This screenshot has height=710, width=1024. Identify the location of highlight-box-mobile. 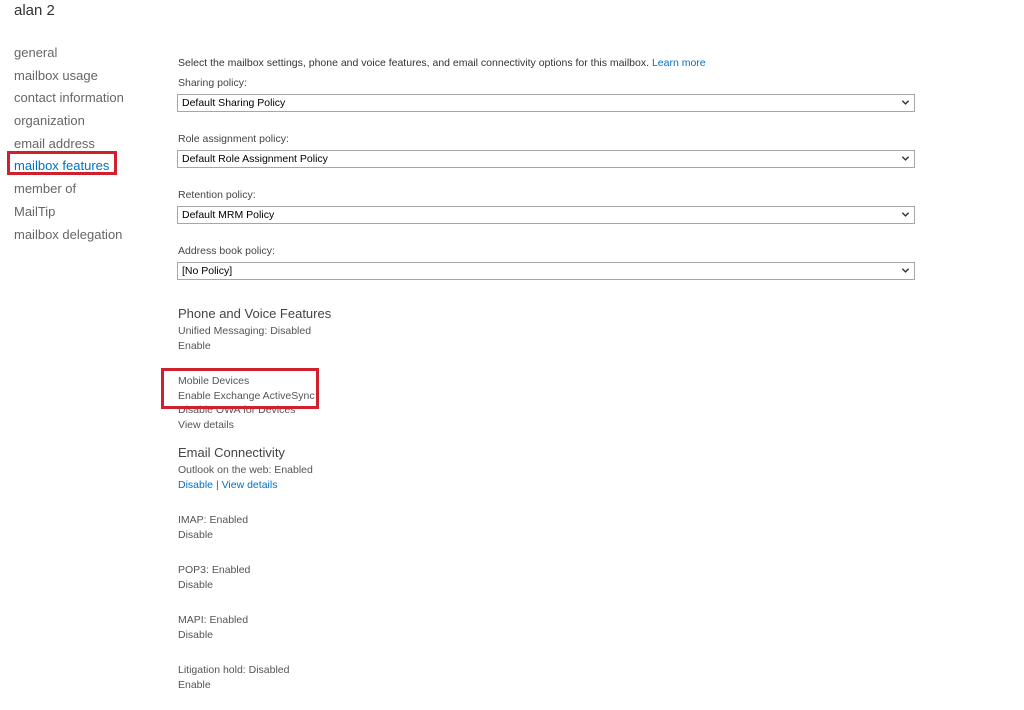
(240, 388).